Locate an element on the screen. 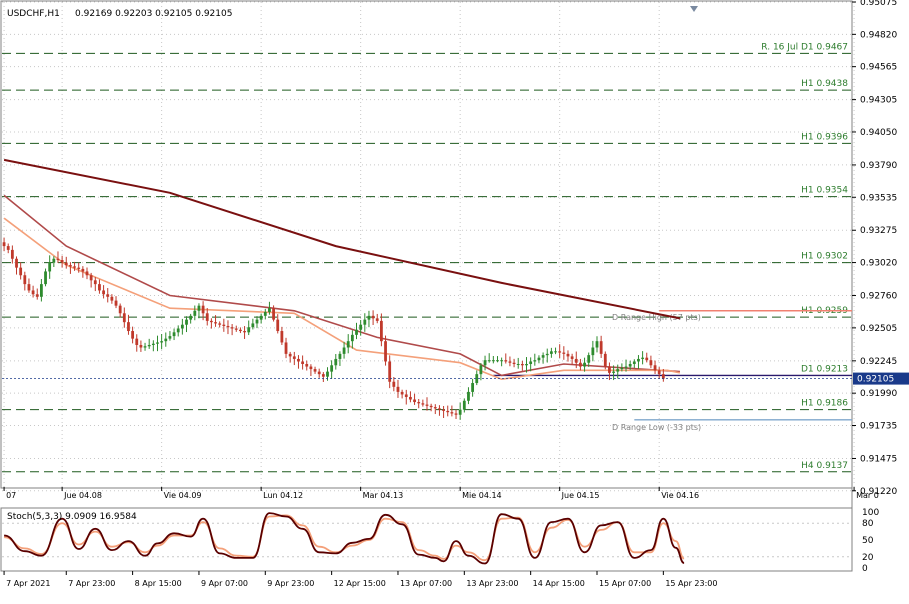 The height and width of the screenshot is (604, 909). level-label: D1 0.9213 is located at coordinates (824, 369).